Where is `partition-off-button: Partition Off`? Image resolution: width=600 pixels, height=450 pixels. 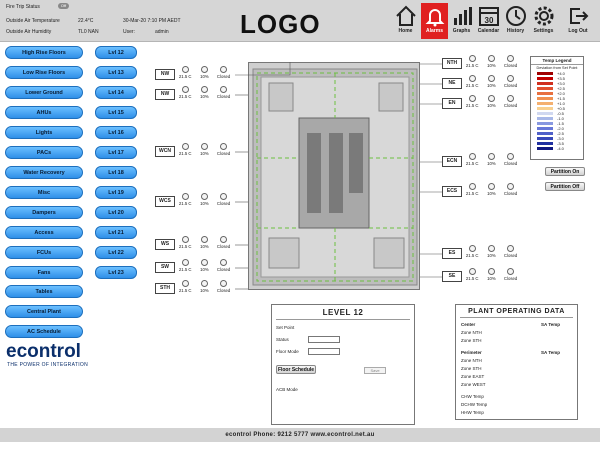 partition-off-button: Partition Off is located at coordinates (565, 186).